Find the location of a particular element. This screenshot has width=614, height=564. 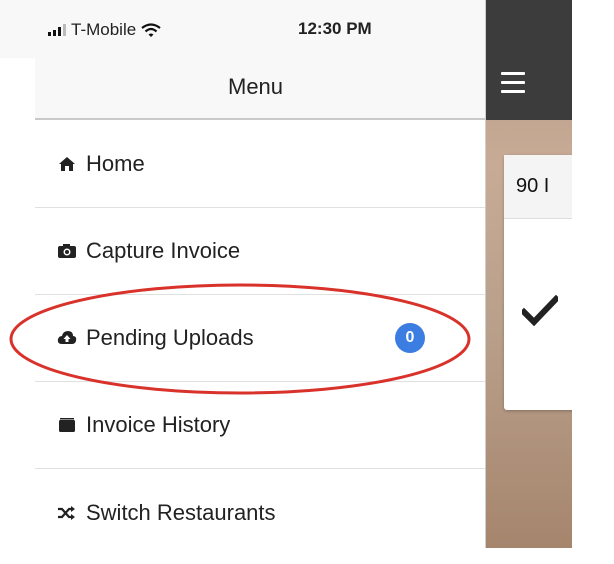

menu-item-switch-restaurants: Switch Restaurants is located at coordinates (260, 512).